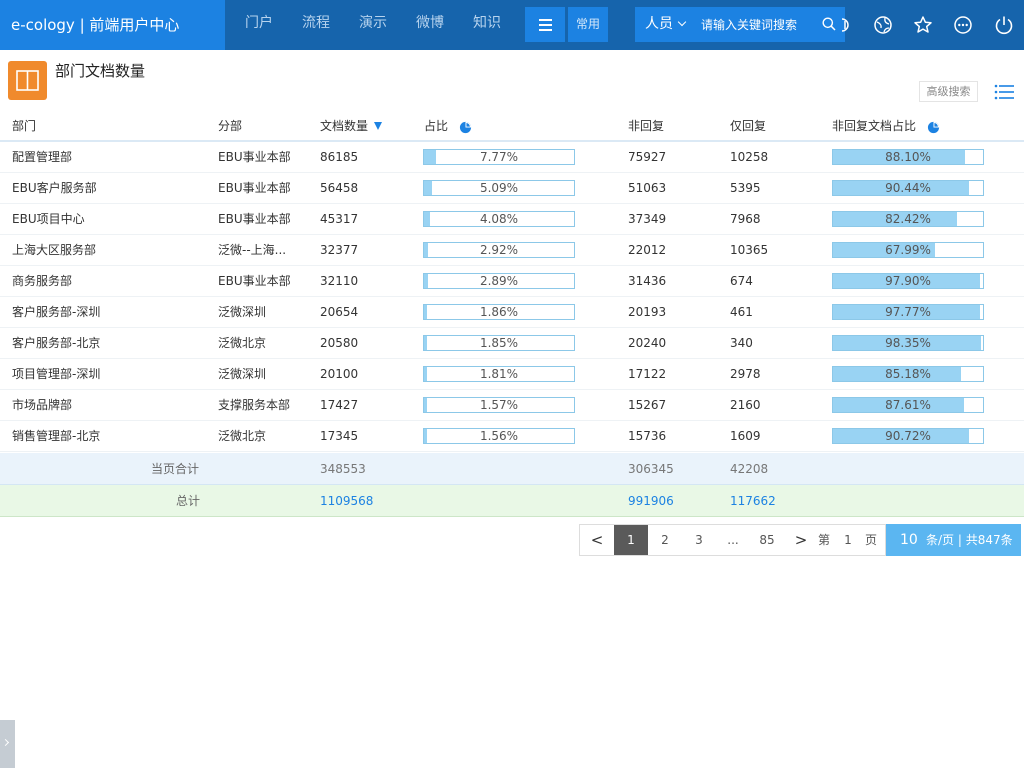  I want to click on star-icon, so click(923, 25).